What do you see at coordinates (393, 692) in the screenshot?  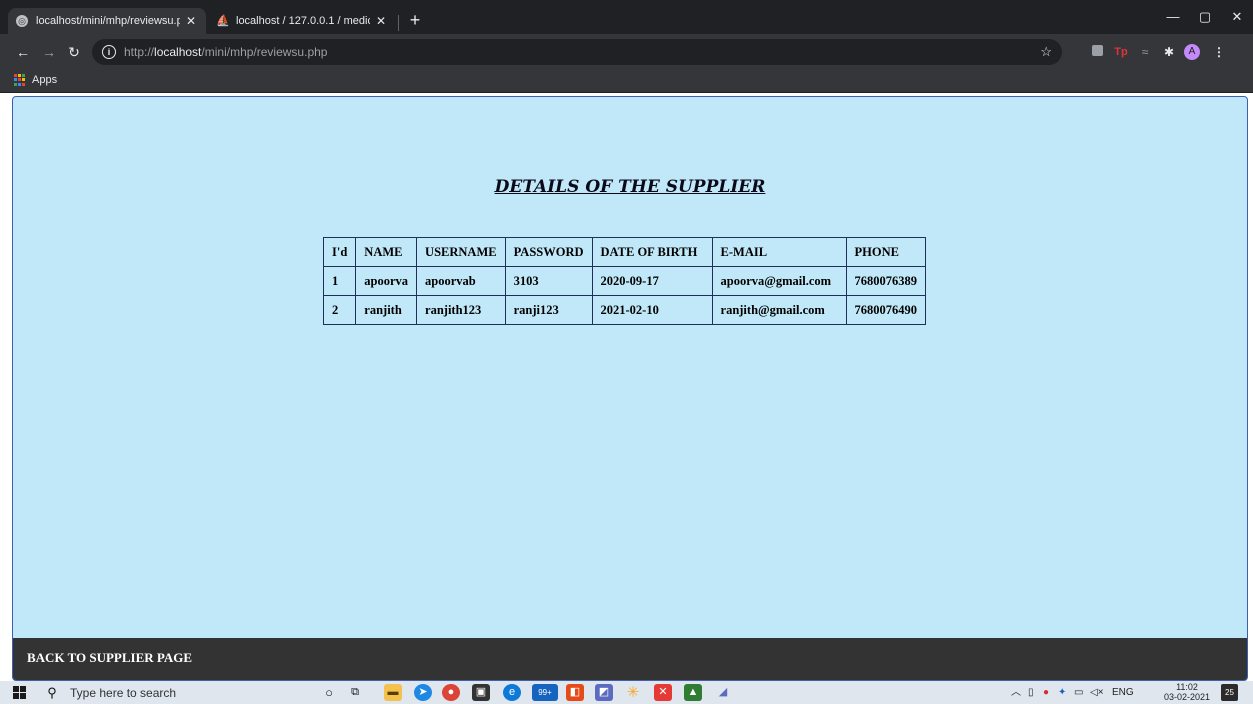 I see `file-explorer-icon: ▬` at bounding box center [393, 692].